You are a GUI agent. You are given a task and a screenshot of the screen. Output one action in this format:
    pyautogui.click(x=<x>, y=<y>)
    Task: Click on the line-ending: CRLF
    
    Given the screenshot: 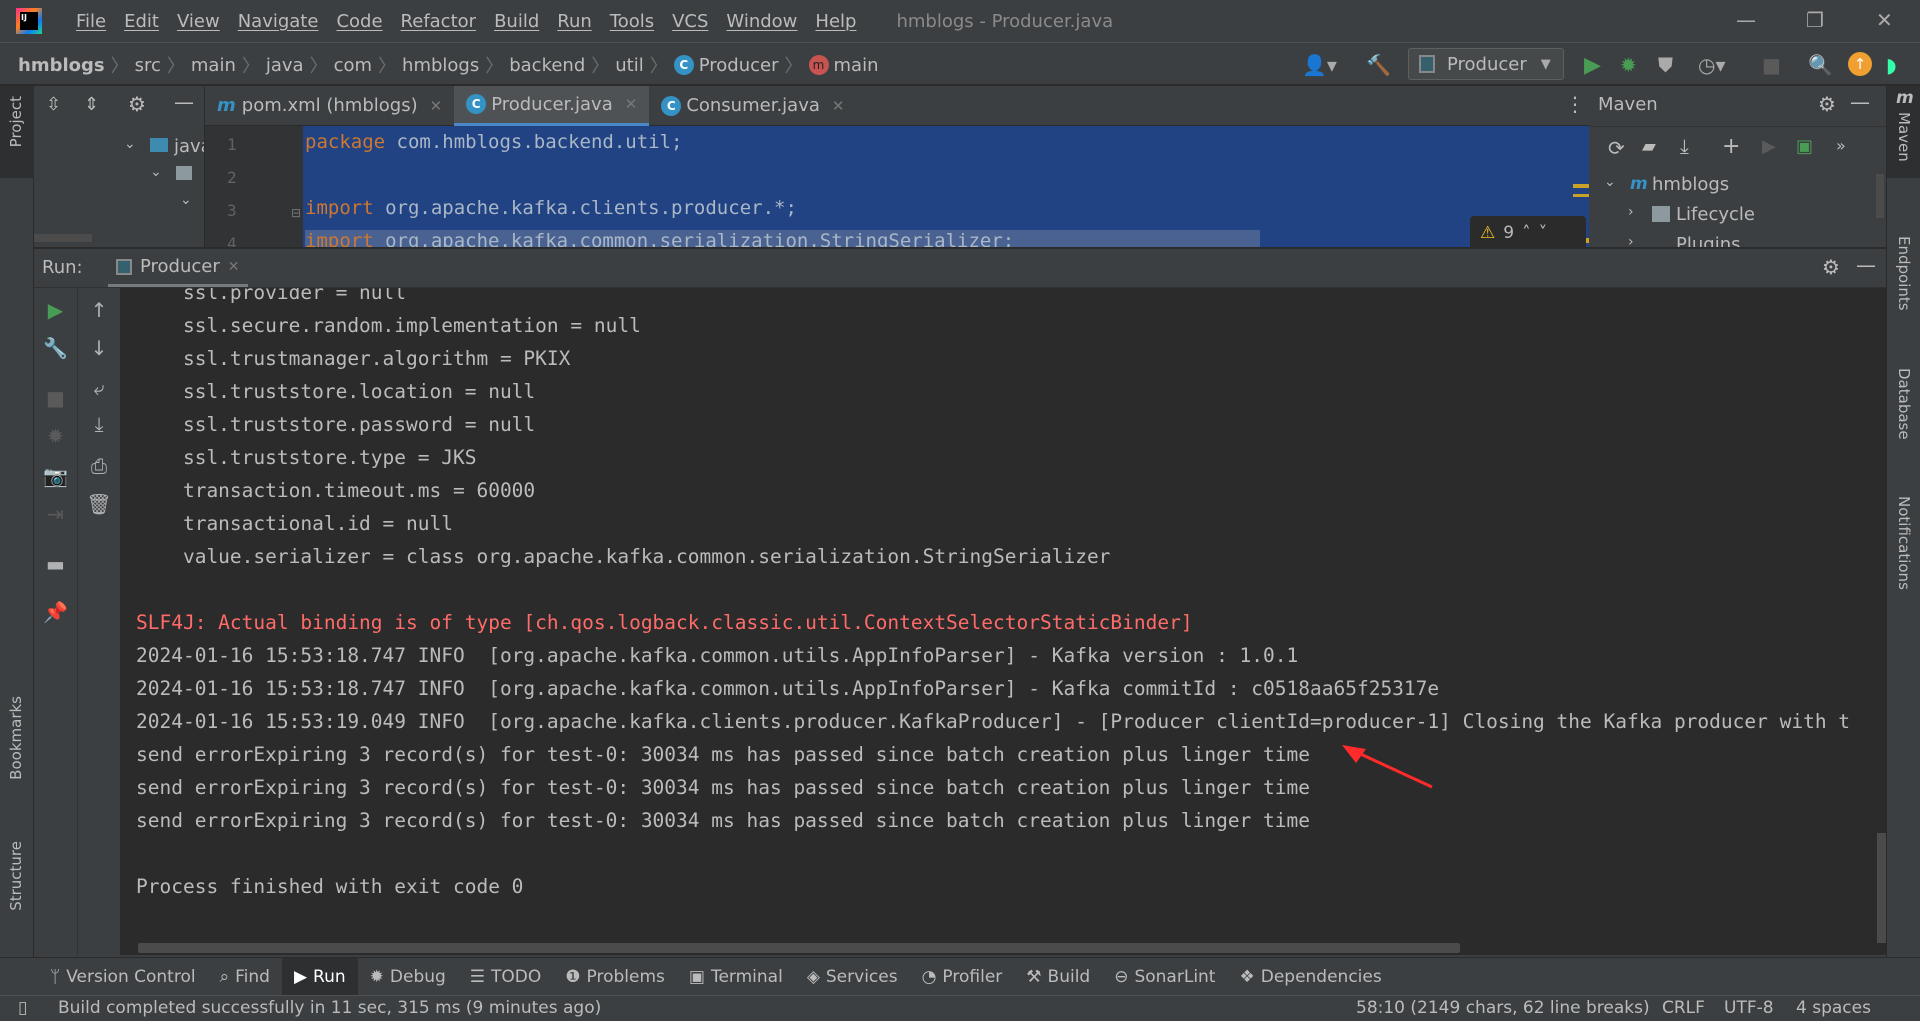 What is the action you would take?
    pyautogui.click(x=1683, y=1008)
    